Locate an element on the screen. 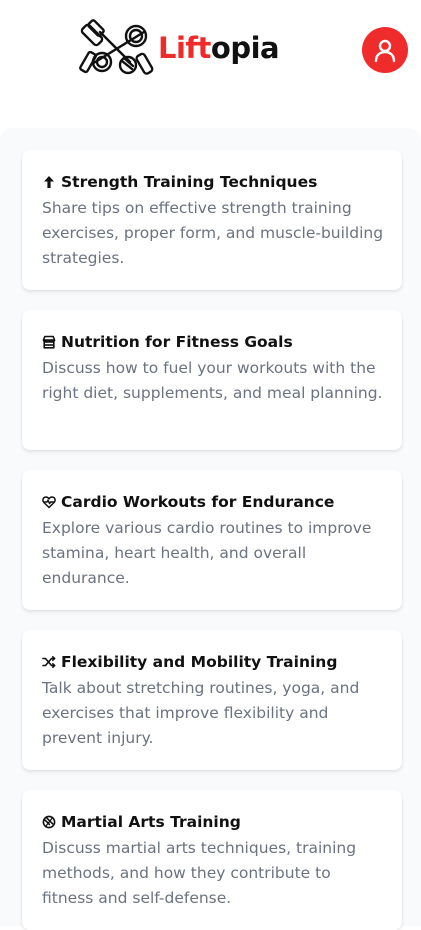 The height and width of the screenshot is (930, 421). topic-title: Cardio Workouts for Endurance is located at coordinates (212, 502).